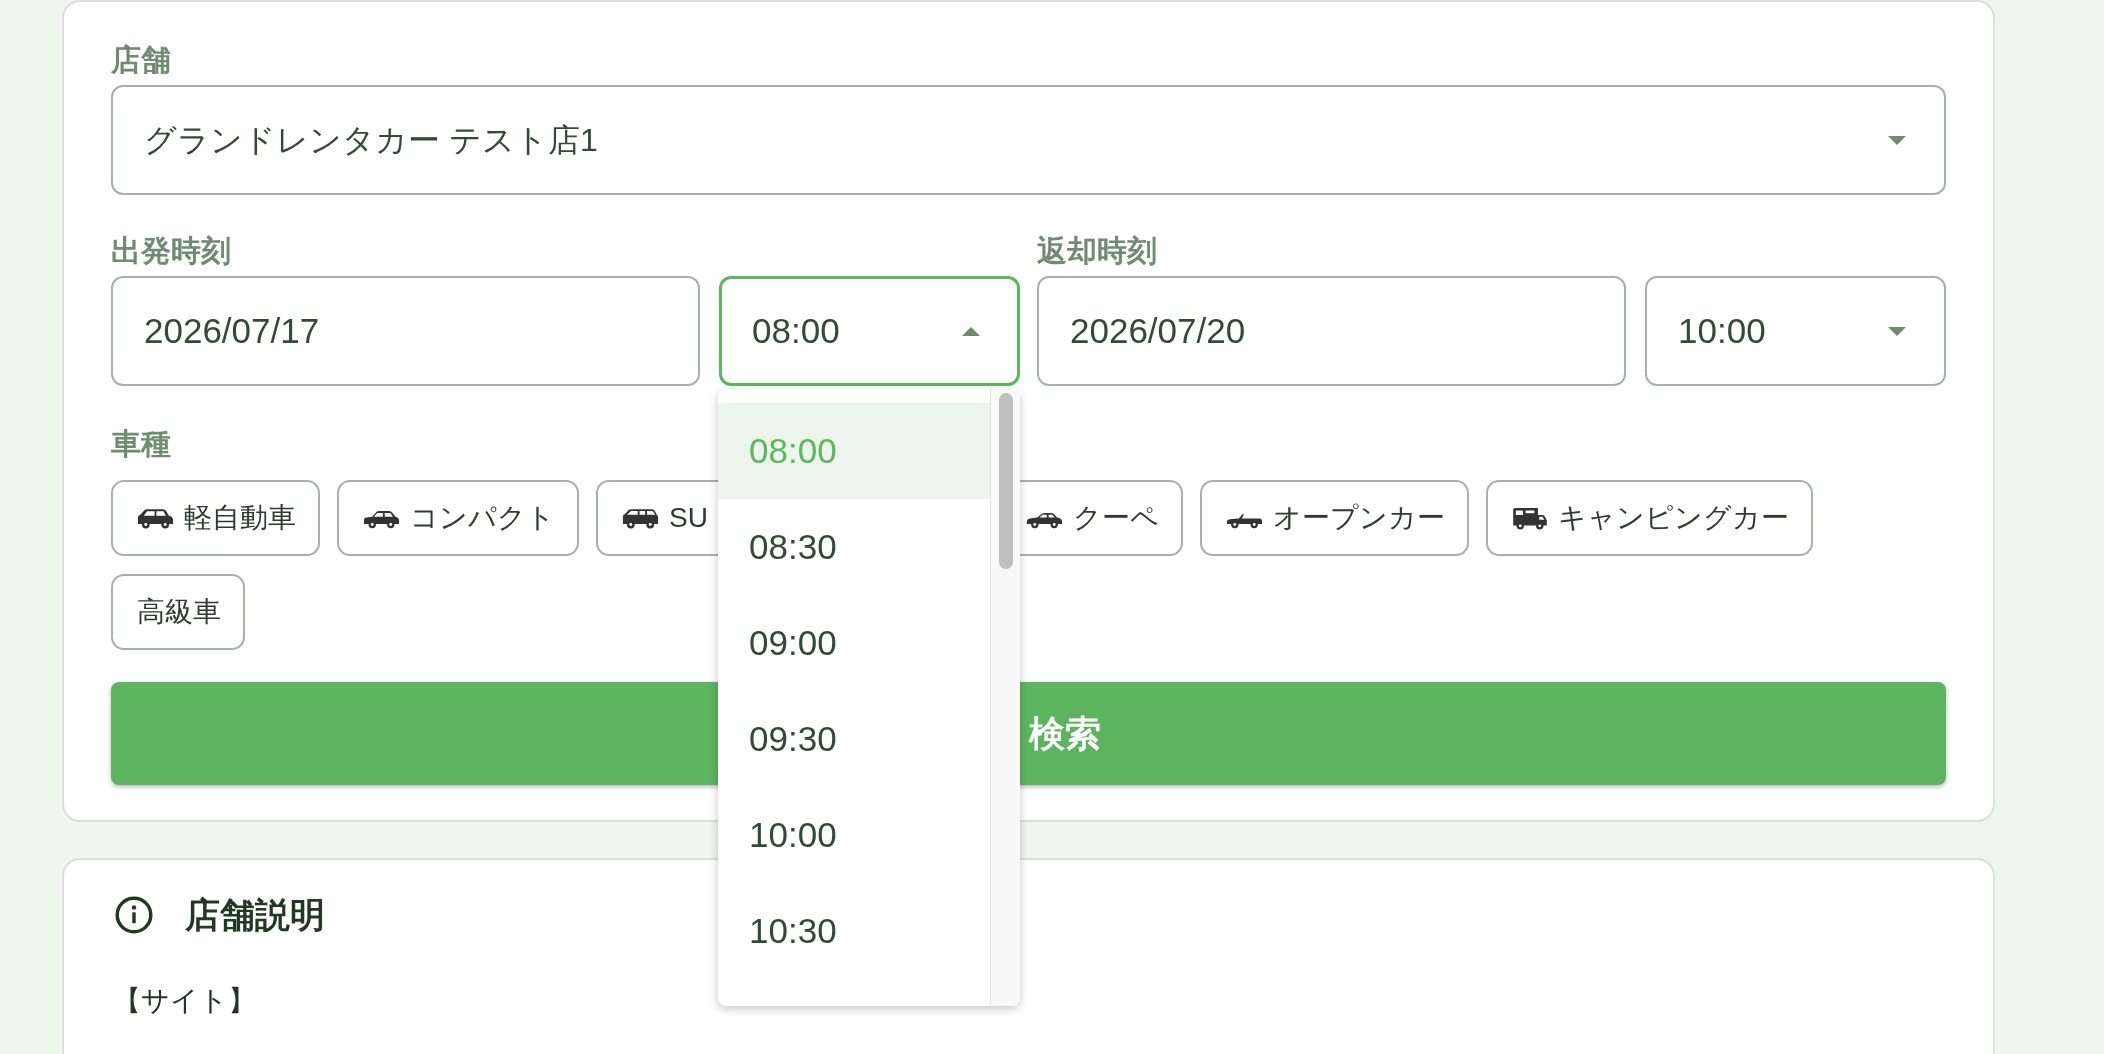 The height and width of the screenshot is (1054, 2104). What do you see at coordinates (141, 60) in the screenshot?
I see `field-label: 店舗` at bounding box center [141, 60].